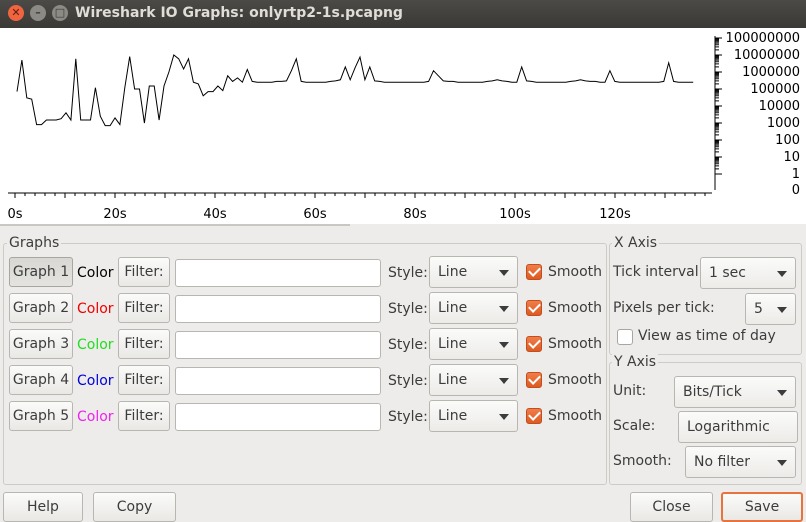 The height and width of the screenshot is (522, 806). What do you see at coordinates (408, 309) in the screenshot?
I see `graph-2-style-label: Style:` at bounding box center [408, 309].